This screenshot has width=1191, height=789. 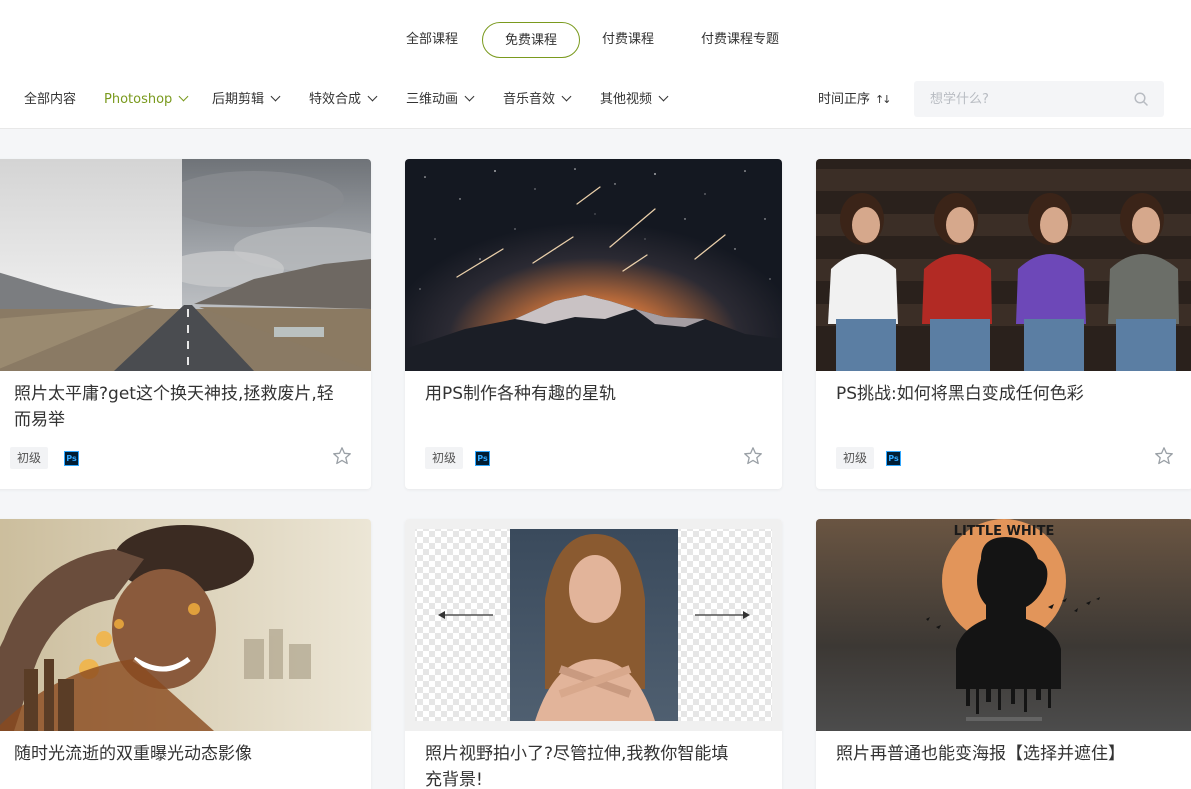 I want to click on course-card: 随时光流逝的双重曝光动态影像, so click(x=185, y=654).